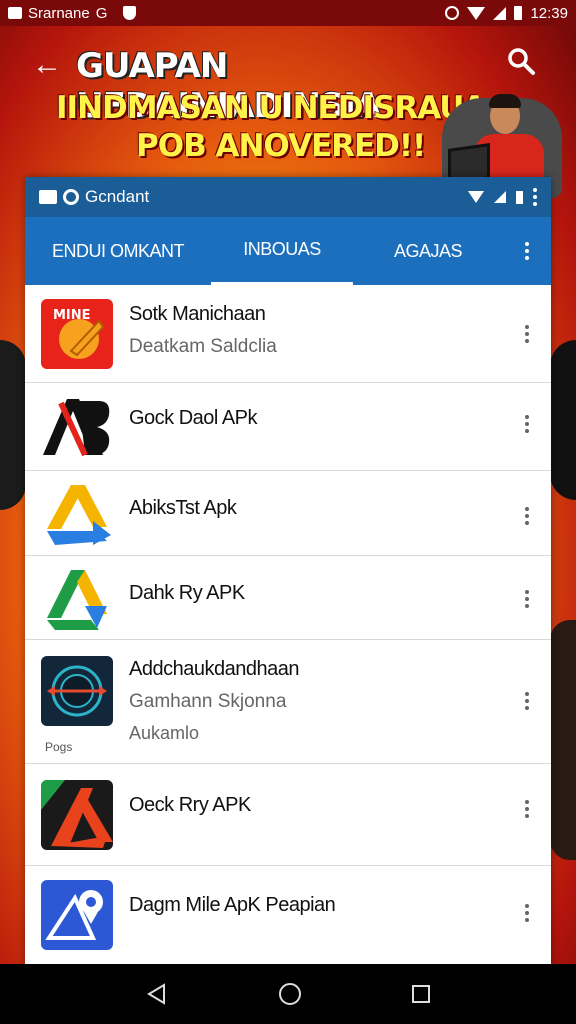 The height and width of the screenshot is (1024, 576). Describe the element at coordinates (59, 13) in the screenshot. I see `status-app-name: Srarnane` at that location.